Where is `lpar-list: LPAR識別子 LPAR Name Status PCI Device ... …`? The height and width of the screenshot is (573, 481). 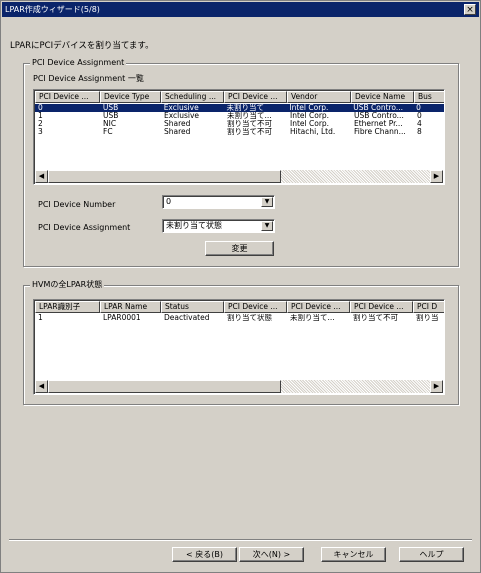
lpar-list: LPAR識別子 LPAR Name Status PCI Device ... … is located at coordinates (239, 347).